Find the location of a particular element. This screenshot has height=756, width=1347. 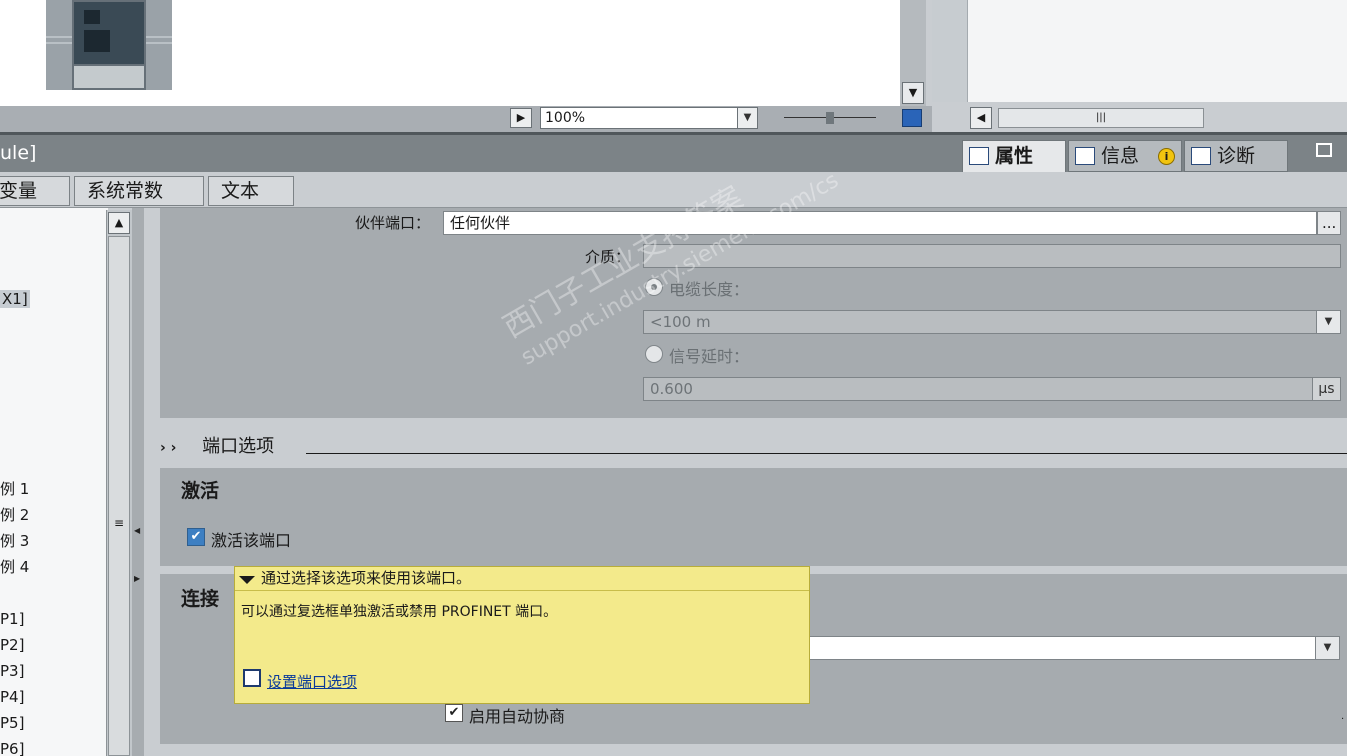

zoom-select: 100% ▼ is located at coordinates (649, 118).